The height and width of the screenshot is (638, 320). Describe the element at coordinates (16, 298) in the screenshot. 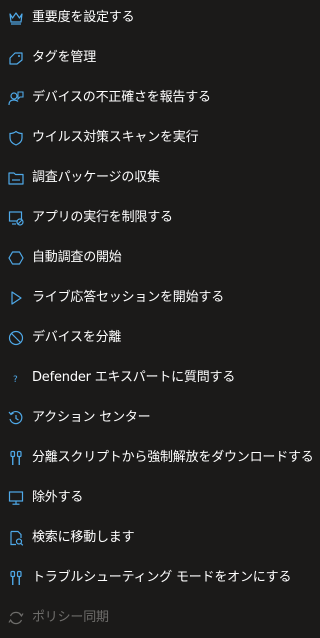

I see `play-icon` at that location.